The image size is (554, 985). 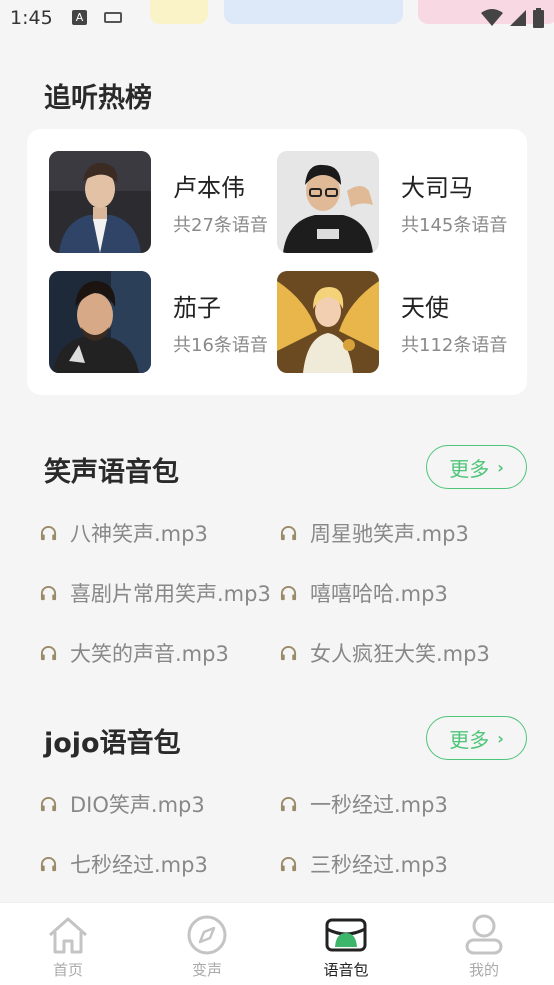 I want to click on audio-item-label: 大笑的声音.mp3, so click(x=149, y=654).